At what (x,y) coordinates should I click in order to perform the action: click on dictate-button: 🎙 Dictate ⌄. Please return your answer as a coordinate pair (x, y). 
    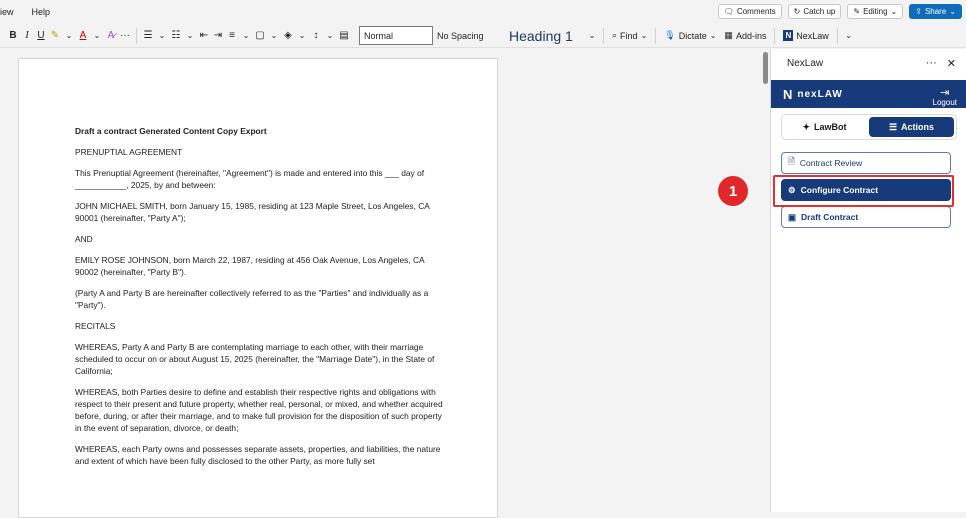
    Looking at the image, I should click on (690, 35).